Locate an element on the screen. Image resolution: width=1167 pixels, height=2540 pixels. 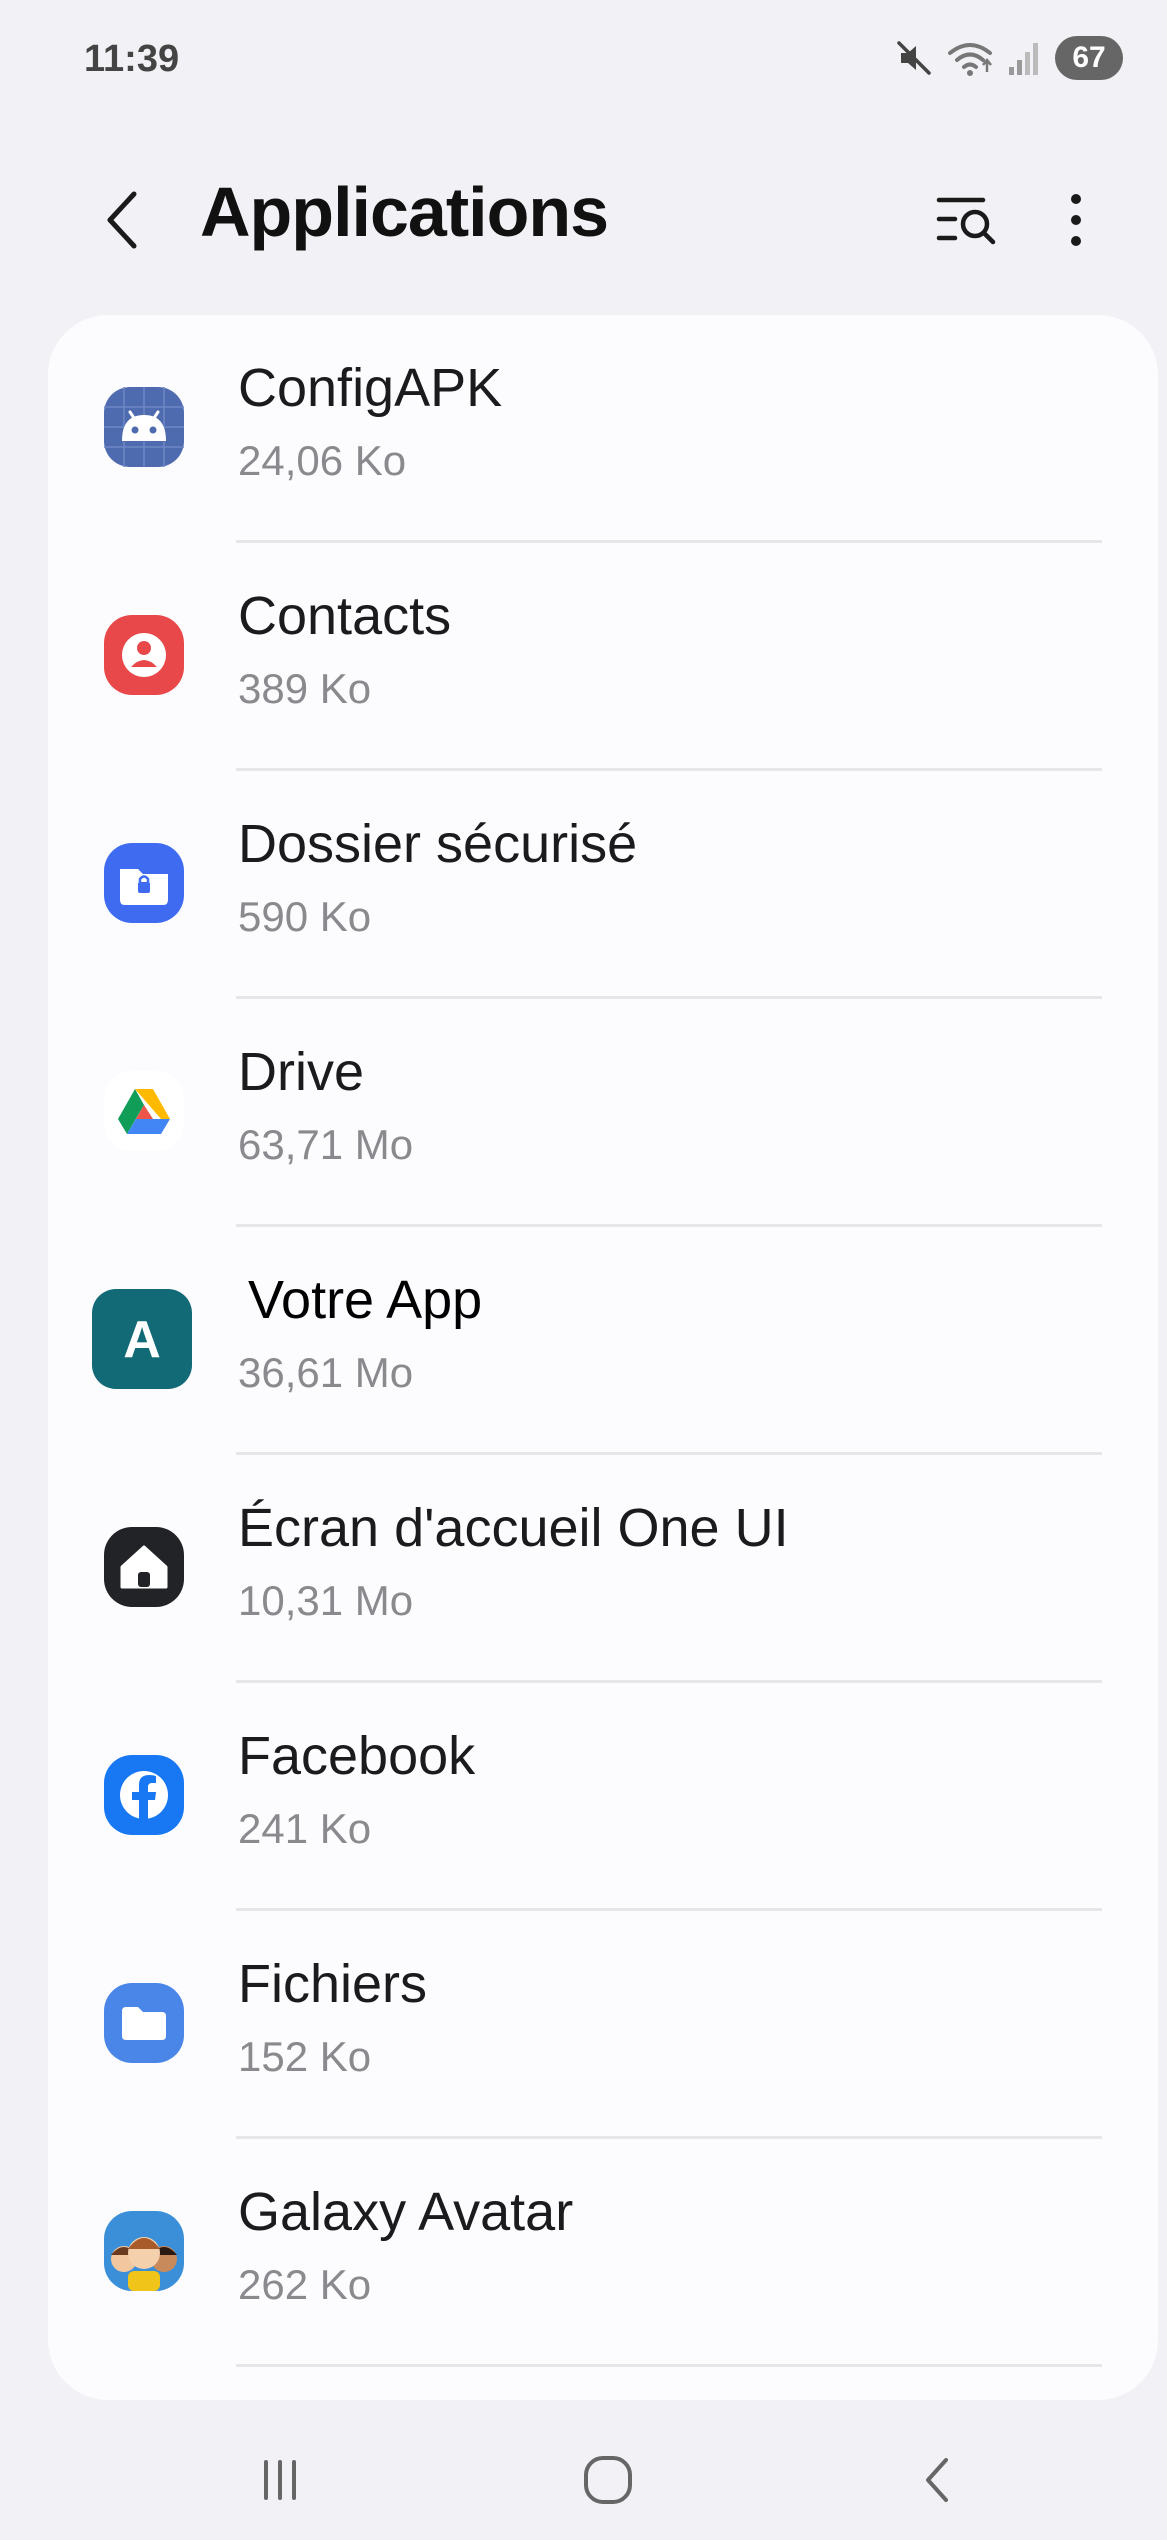
android-icon is located at coordinates (144, 427).